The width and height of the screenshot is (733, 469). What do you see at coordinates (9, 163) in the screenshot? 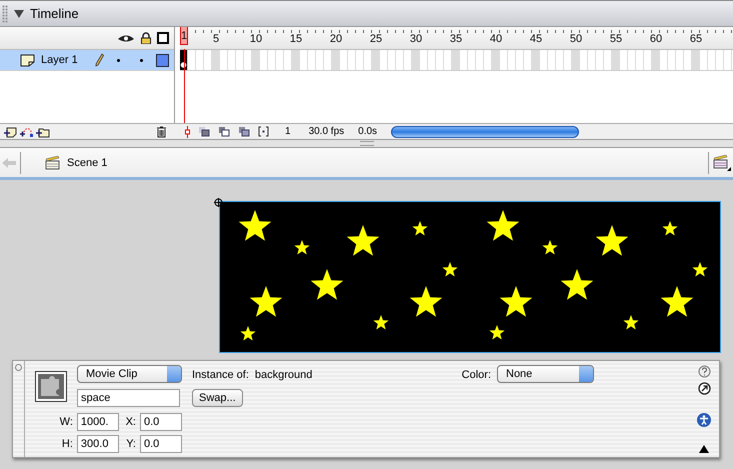
I see `back-arrow-icon` at bounding box center [9, 163].